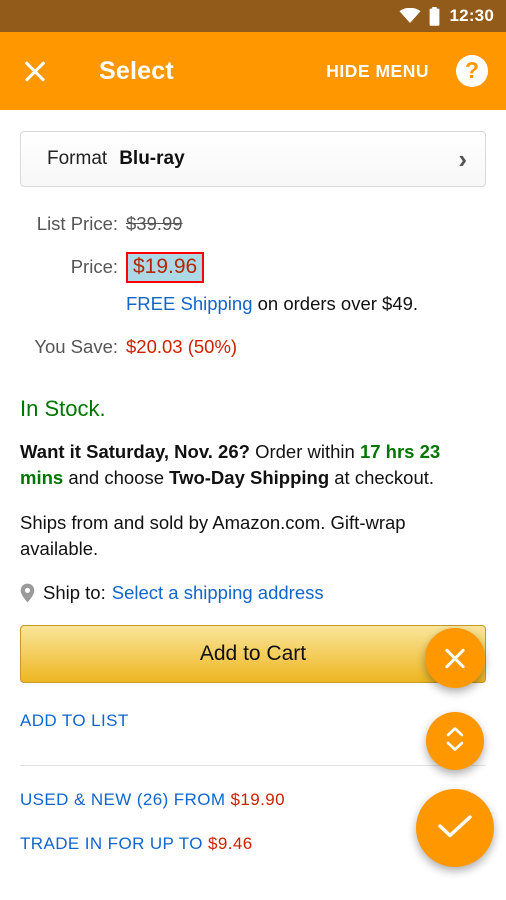 The height and width of the screenshot is (900, 506). Describe the element at coordinates (253, 71) in the screenshot. I see `app-header: Select HIDE MENU ?` at that location.